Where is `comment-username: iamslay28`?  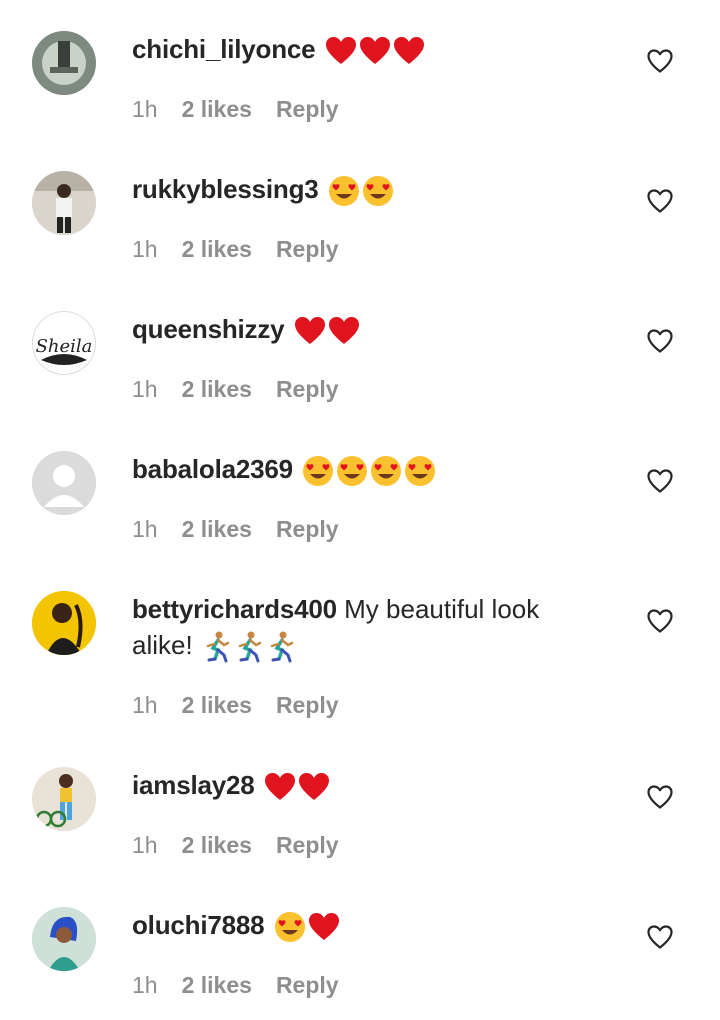
comment-username: iamslay28 is located at coordinates (193, 785).